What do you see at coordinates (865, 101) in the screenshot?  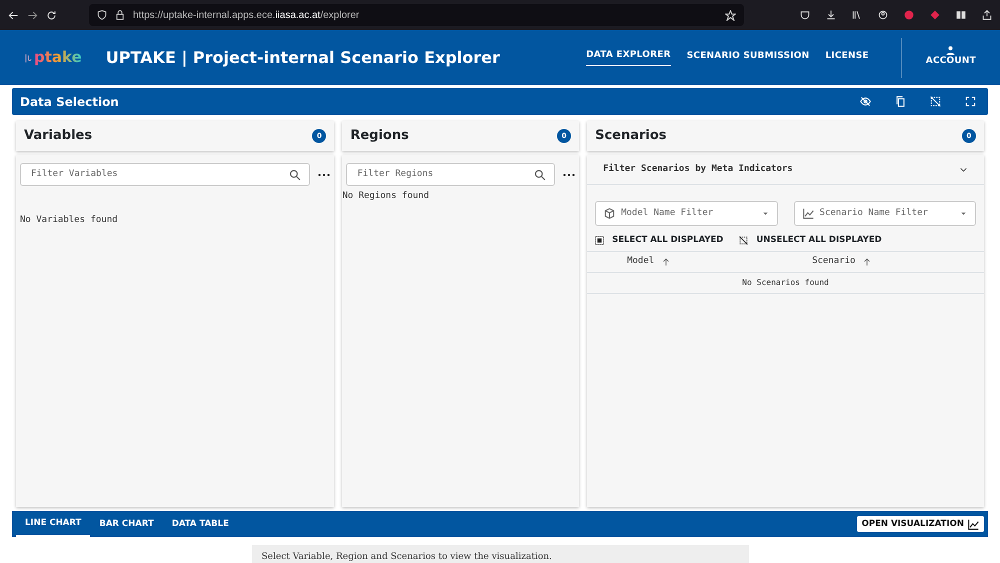 I see `hide-icon` at bounding box center [865, 101].